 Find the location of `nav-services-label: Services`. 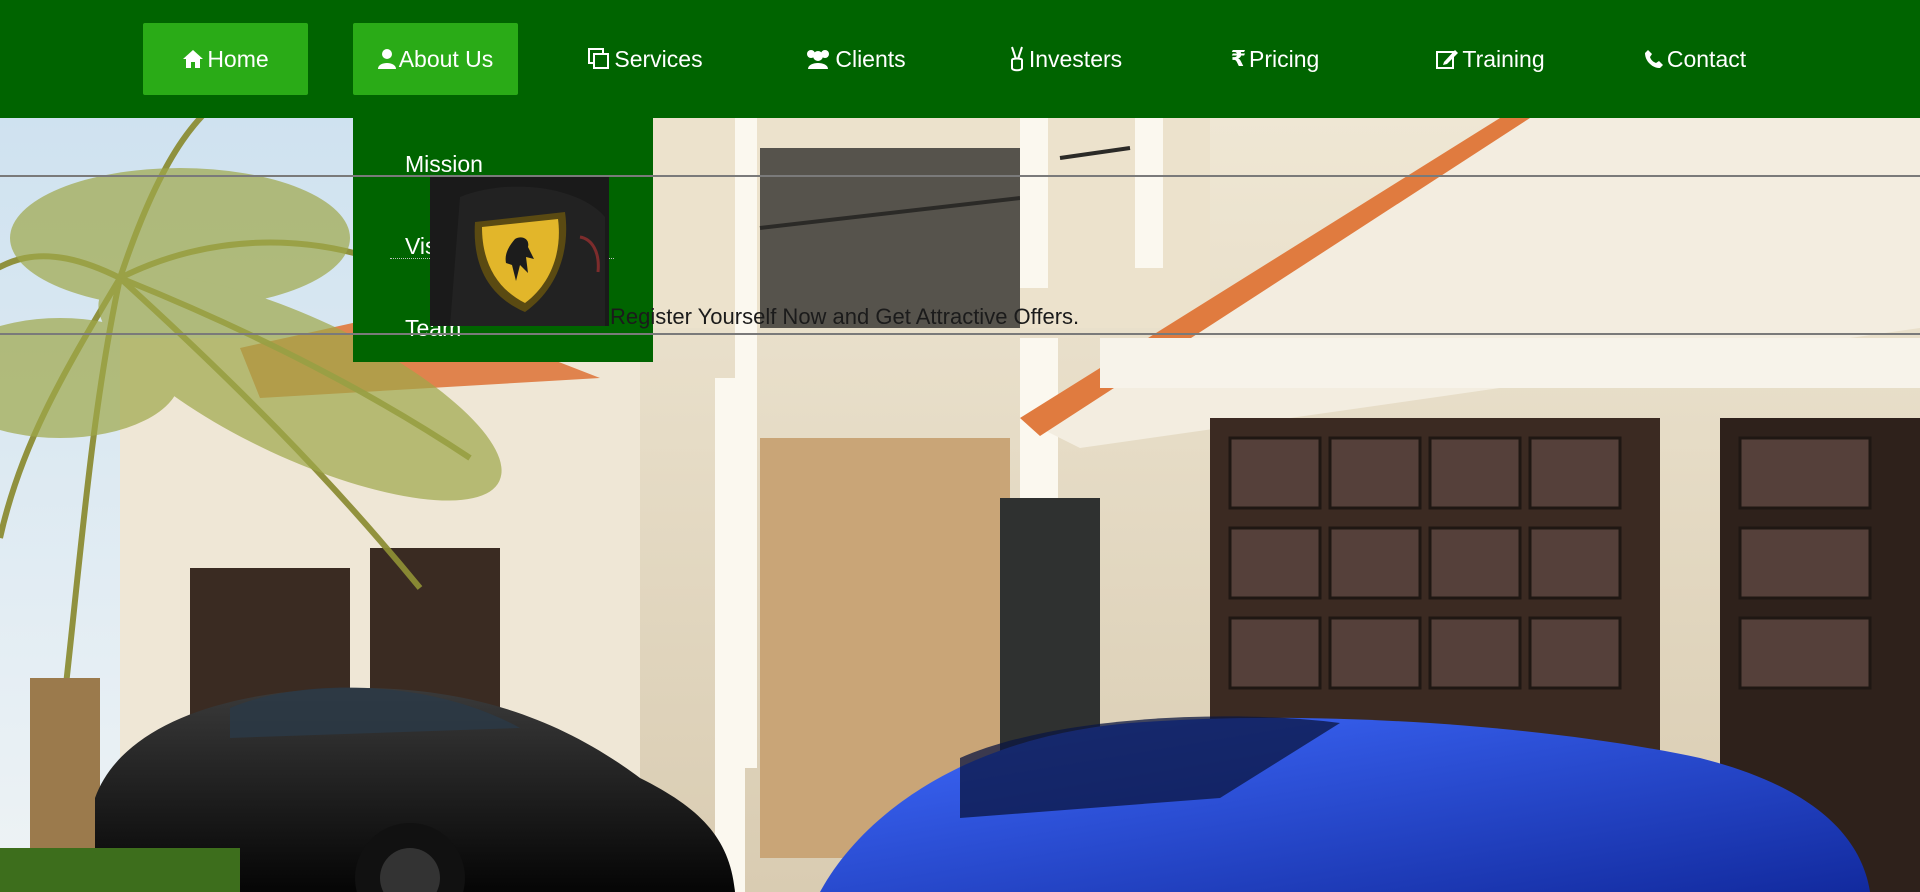

nav-services-label: Services is located at coordinates (658, 58).